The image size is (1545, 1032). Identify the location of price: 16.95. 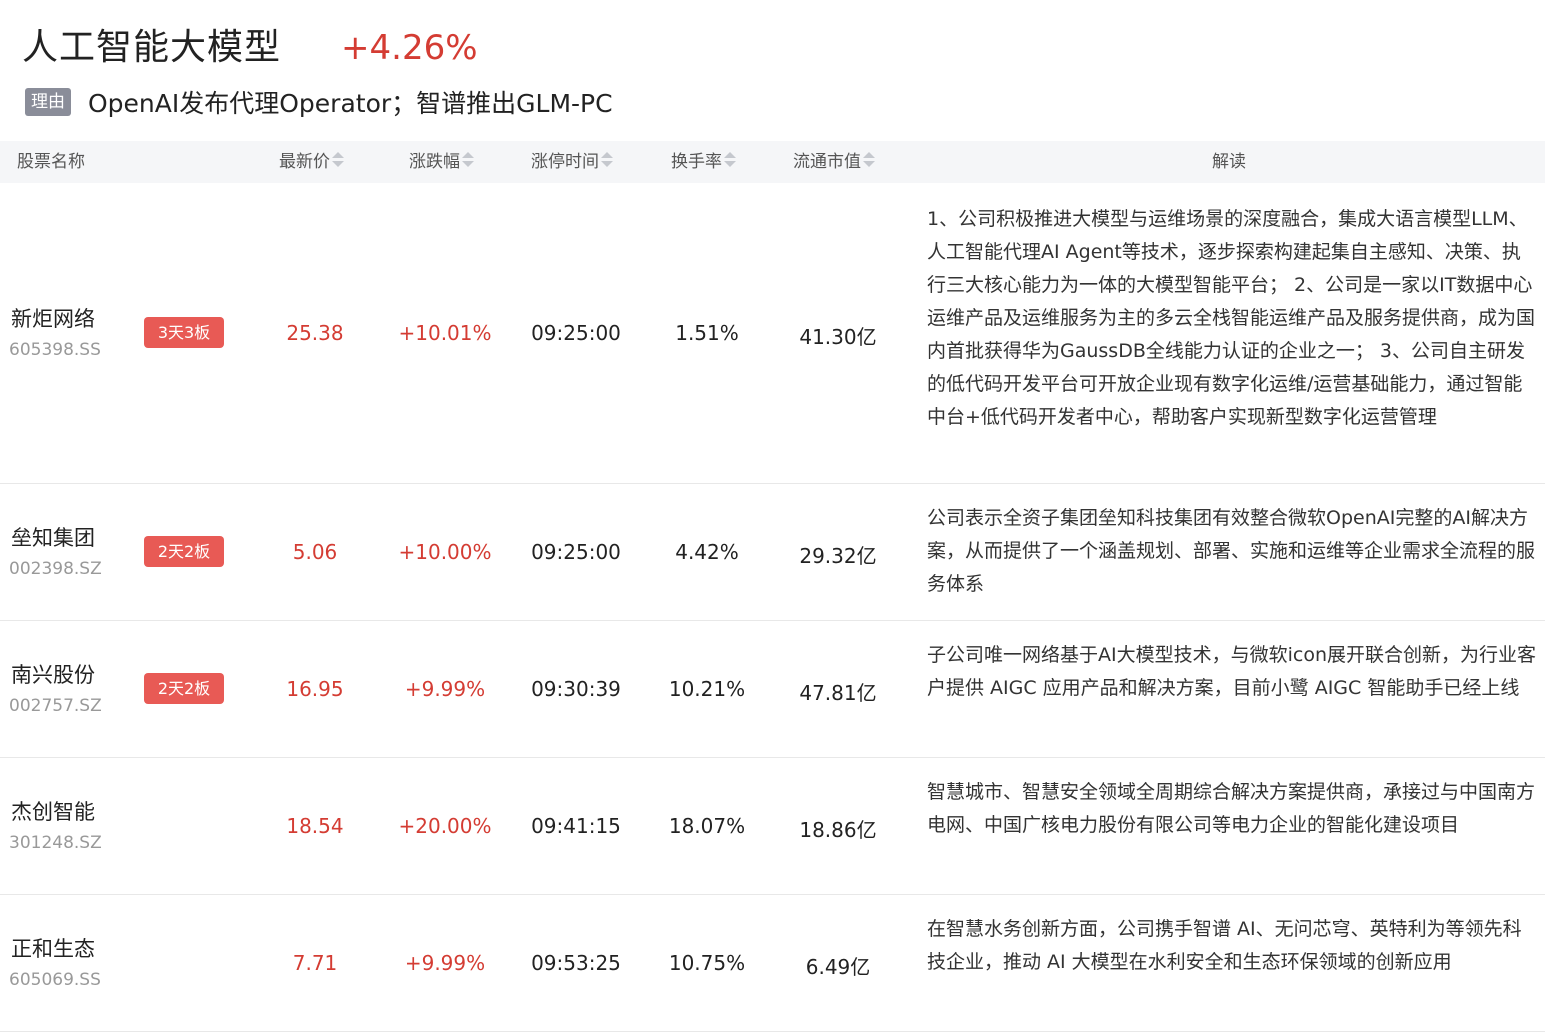
(315, 689).